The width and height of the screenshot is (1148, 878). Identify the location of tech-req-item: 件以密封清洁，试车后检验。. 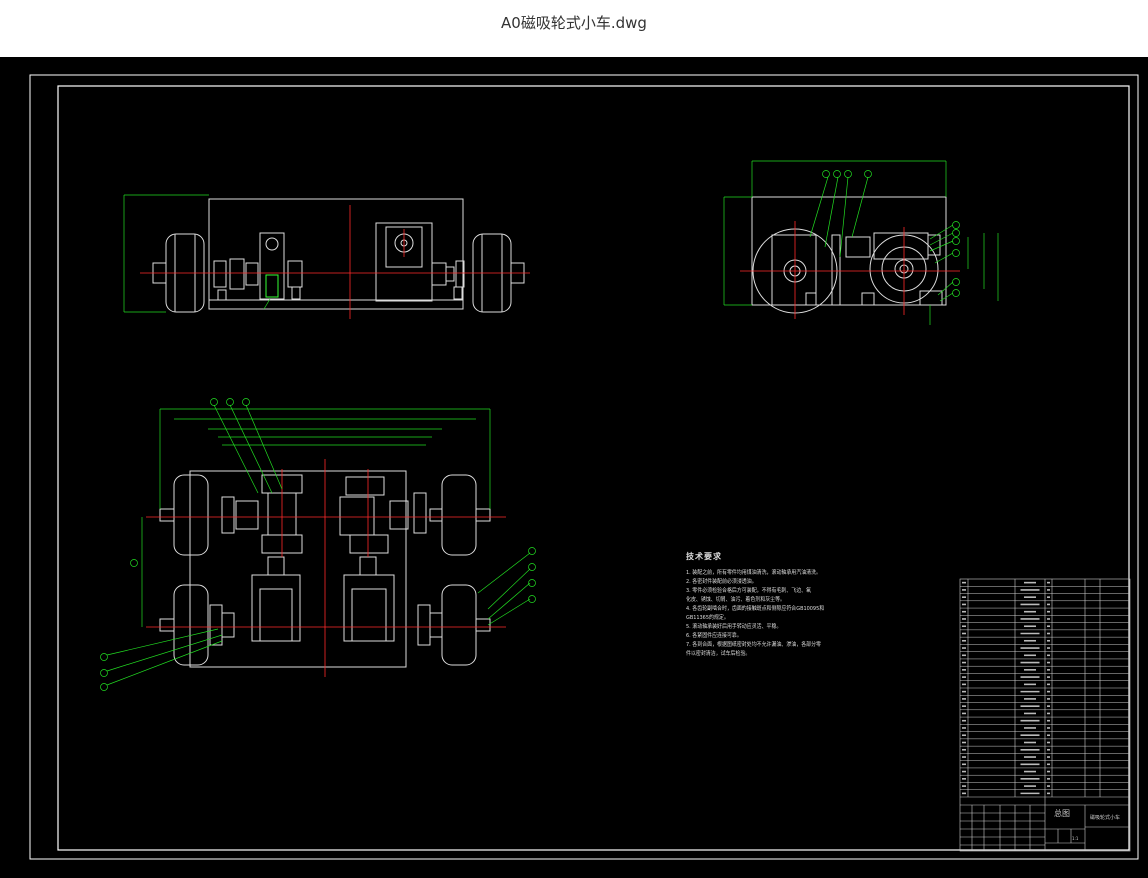
(718, 654).